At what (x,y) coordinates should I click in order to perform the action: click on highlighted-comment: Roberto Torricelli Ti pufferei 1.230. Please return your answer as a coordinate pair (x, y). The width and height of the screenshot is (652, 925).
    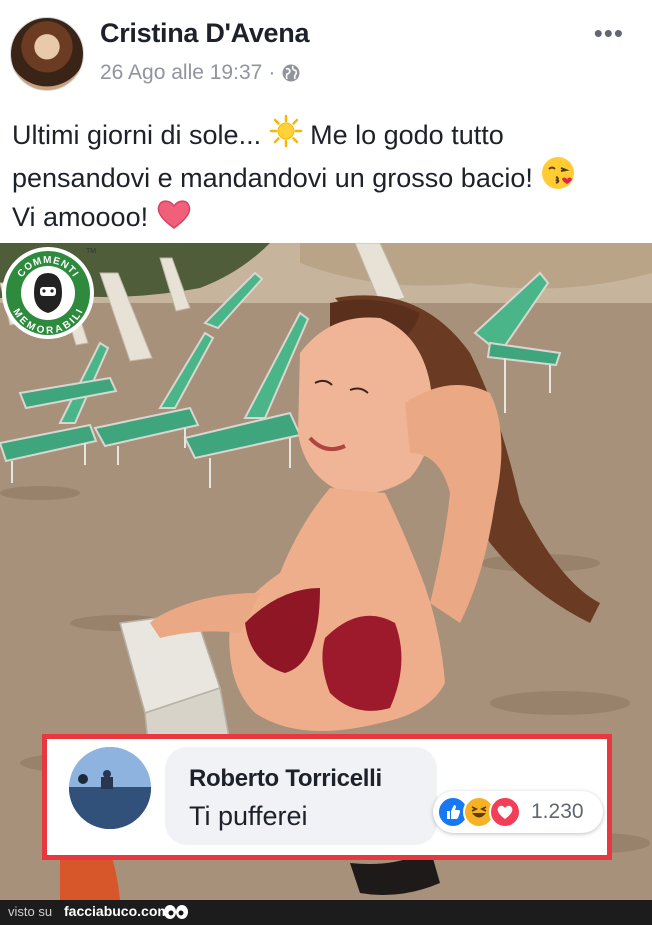
    Looking at the image, I should click on (327, 797).